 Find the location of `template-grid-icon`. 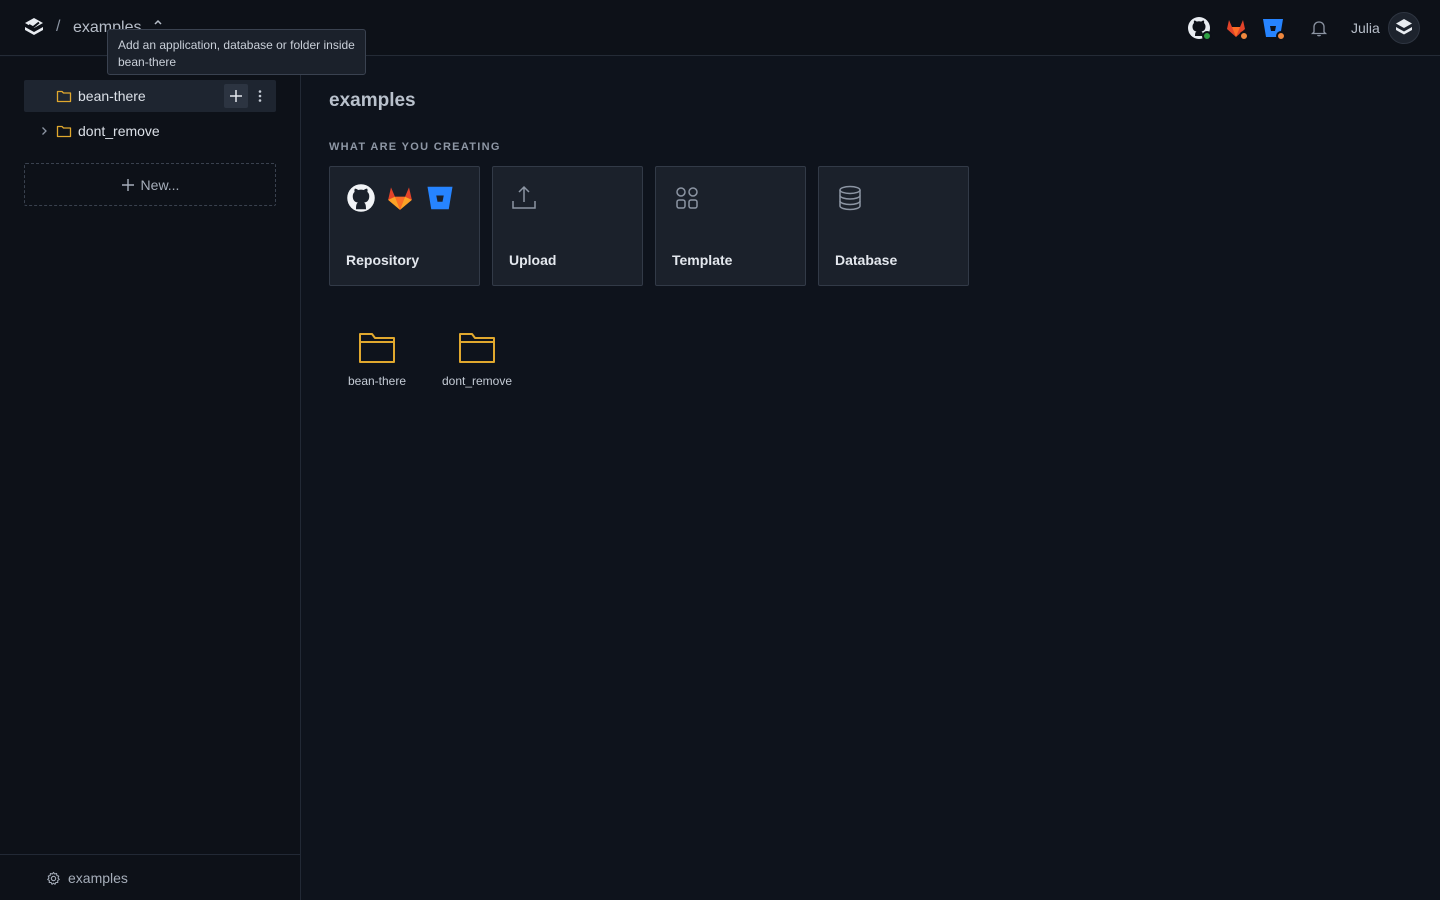

template-grid-icon is located at coordinates (687, 198).